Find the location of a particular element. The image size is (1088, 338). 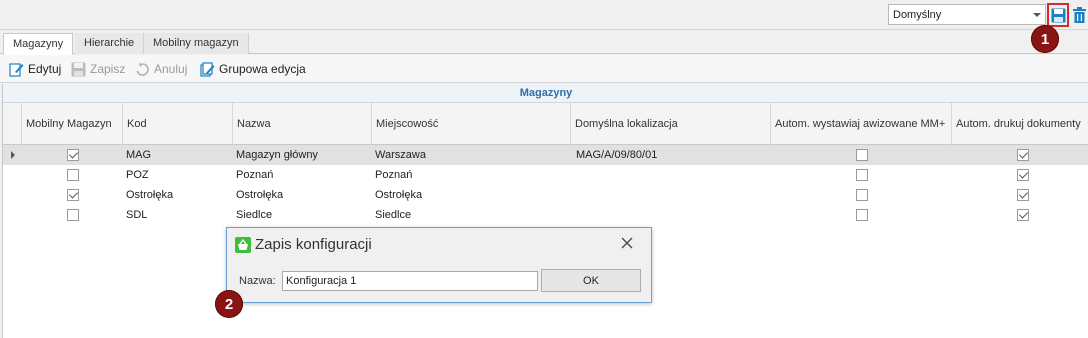

table-row: POZ Poznań Poznań is located at coordinates (545, 175).